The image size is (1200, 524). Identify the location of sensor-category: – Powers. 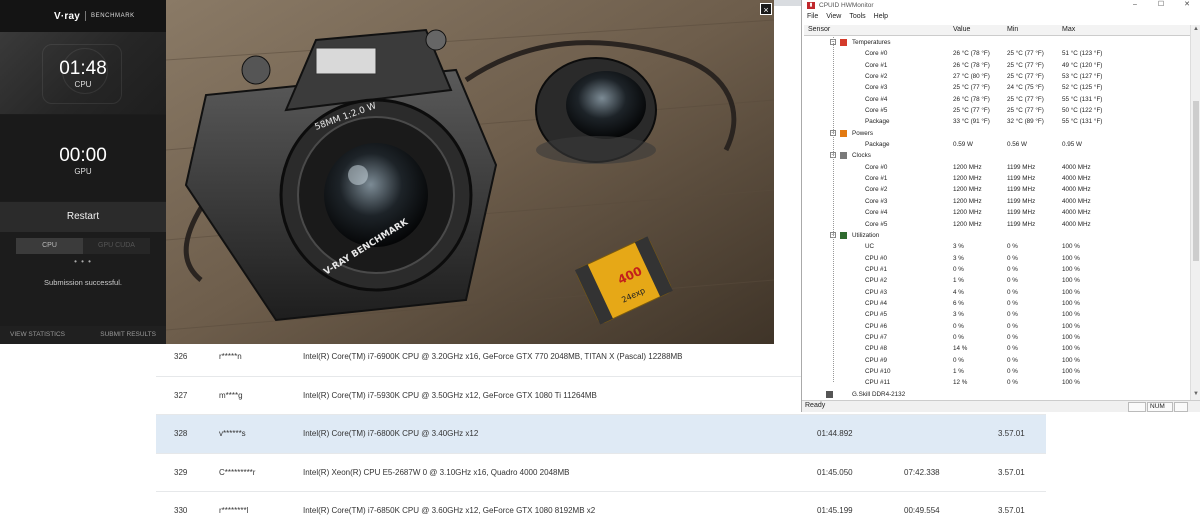
(997, 133).